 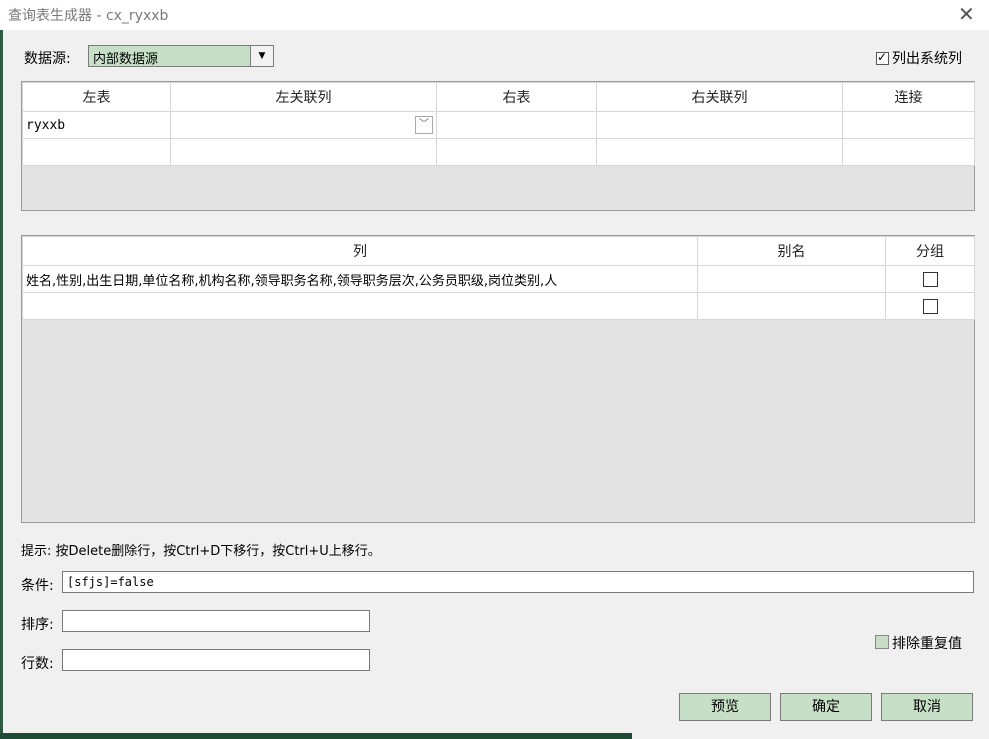 What do you see at coordinates (424, 125) in the screenshot?
I see `chevron-down-icon: ﹀` at bounding box center [424, 125].